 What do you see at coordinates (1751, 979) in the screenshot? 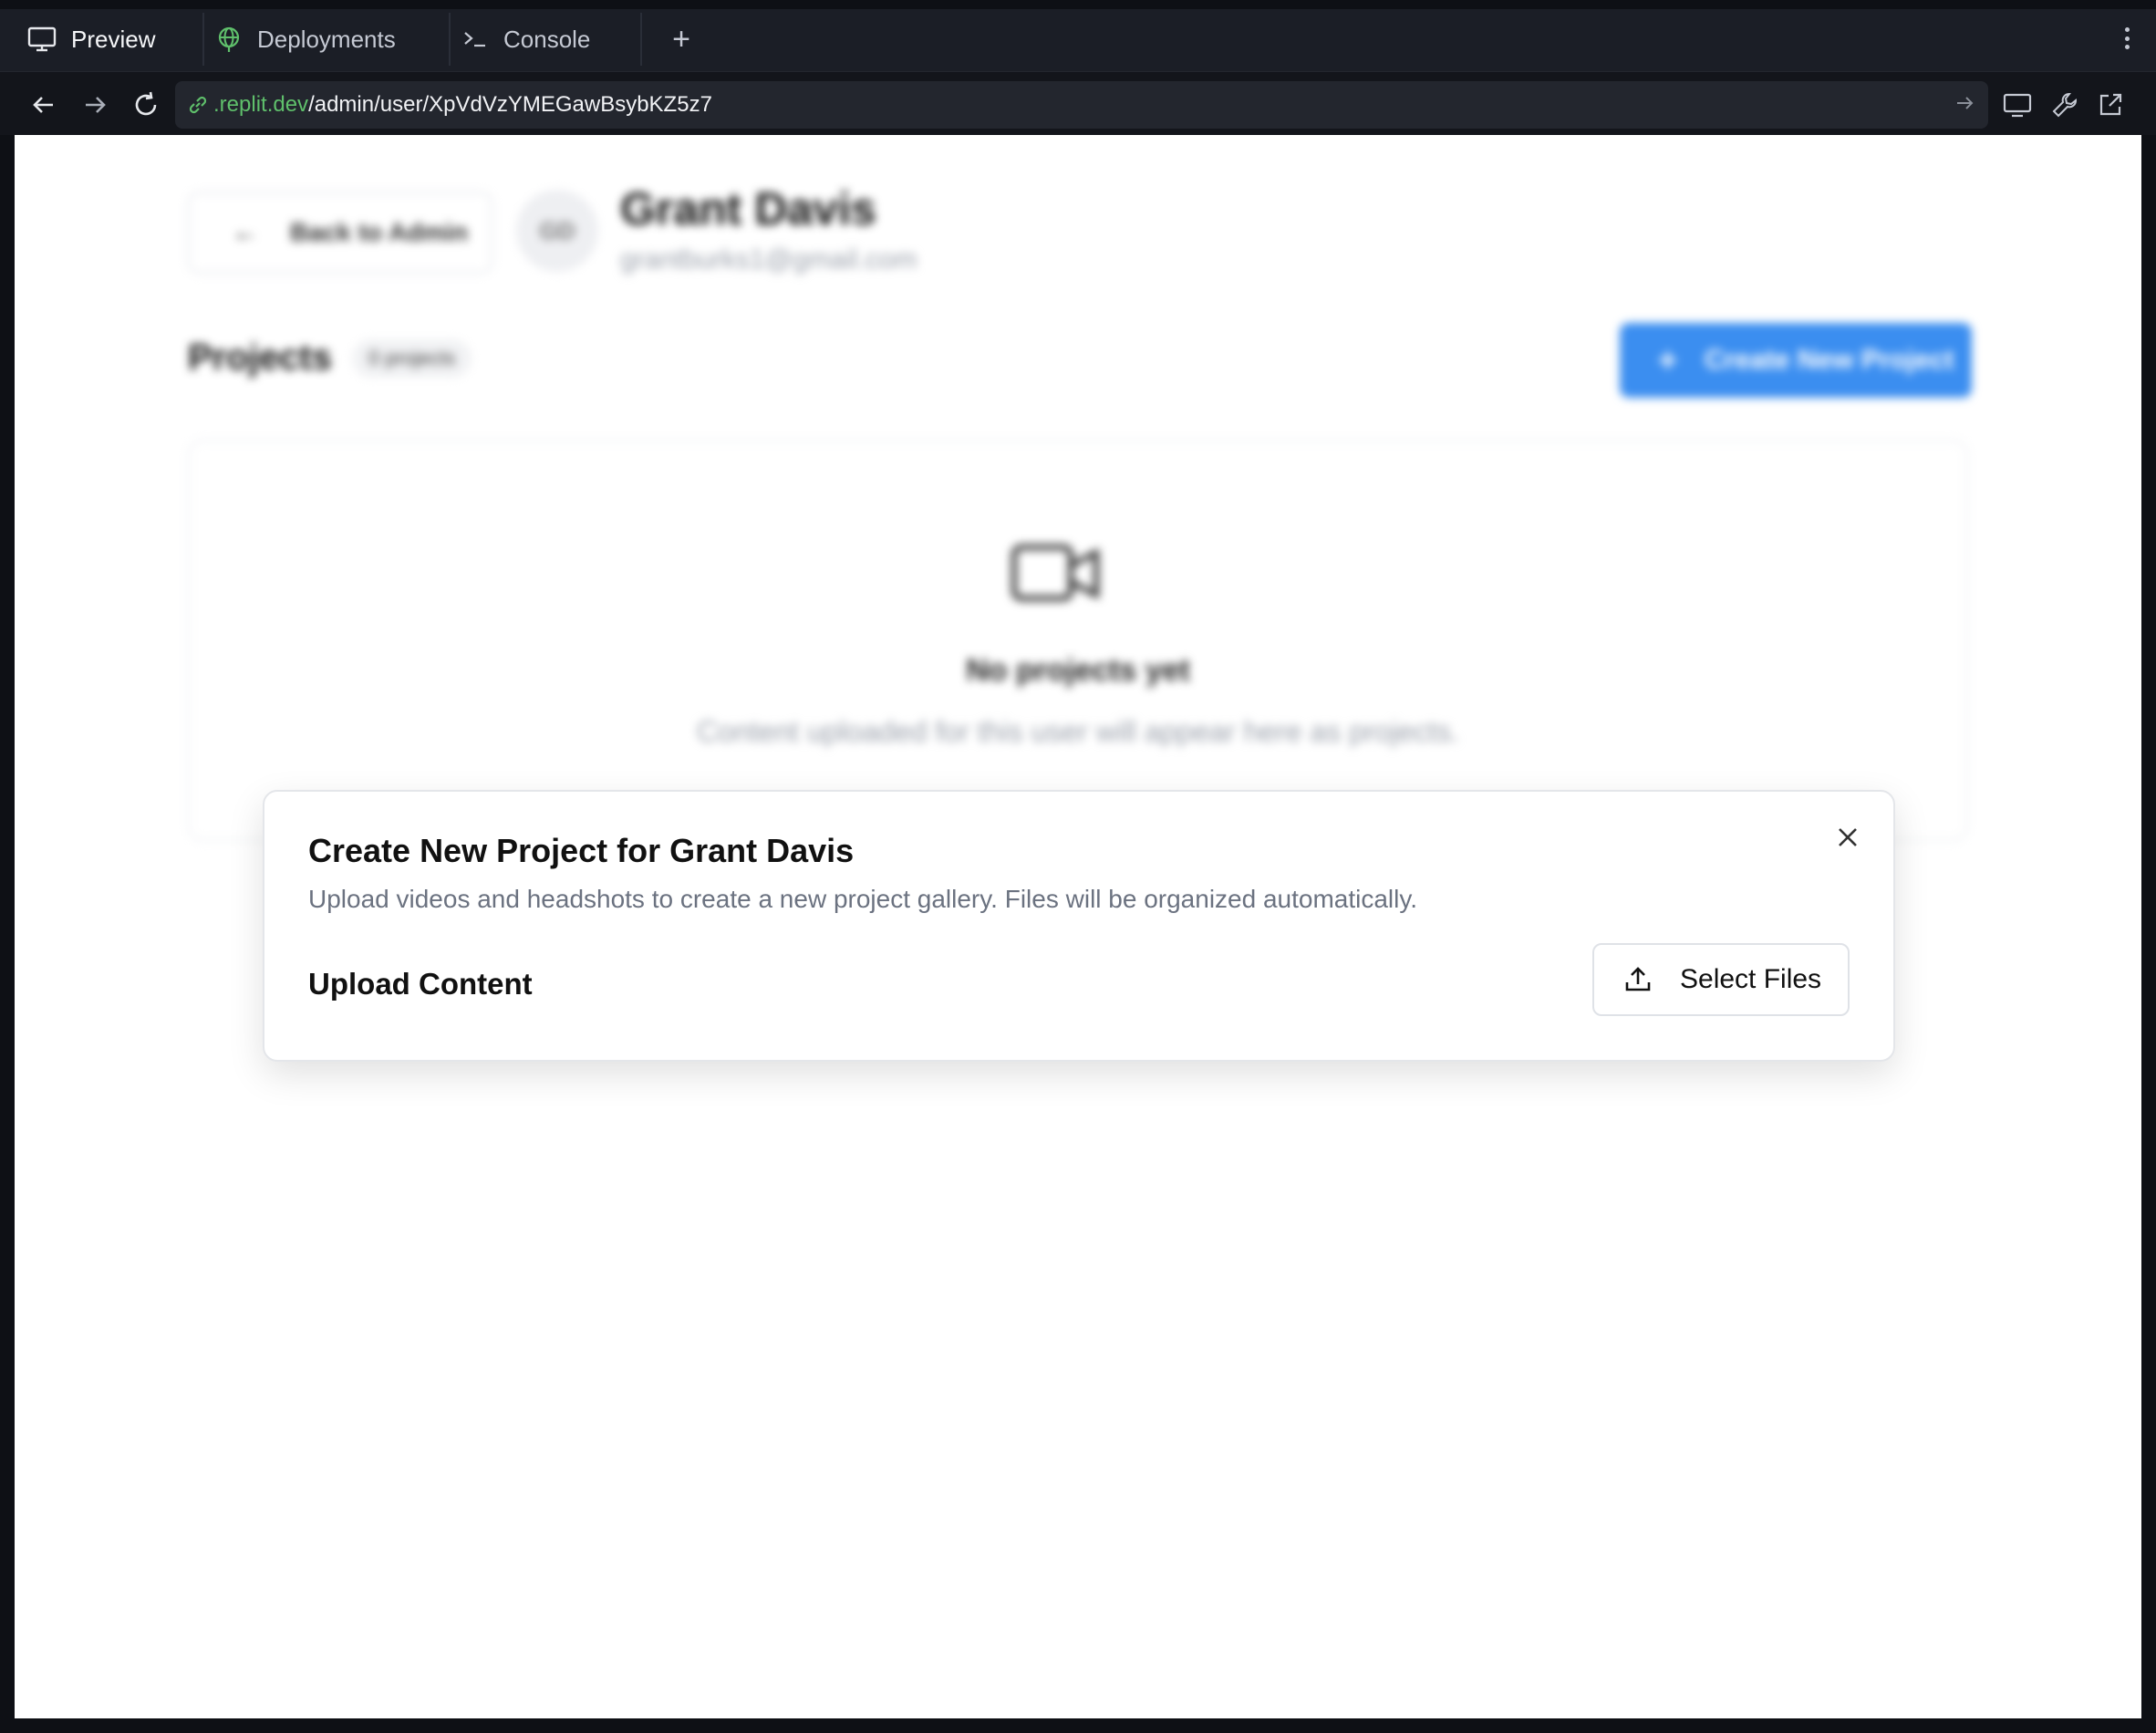
I see `select-files-label: Select Files` at bounding box center [1751, 979].